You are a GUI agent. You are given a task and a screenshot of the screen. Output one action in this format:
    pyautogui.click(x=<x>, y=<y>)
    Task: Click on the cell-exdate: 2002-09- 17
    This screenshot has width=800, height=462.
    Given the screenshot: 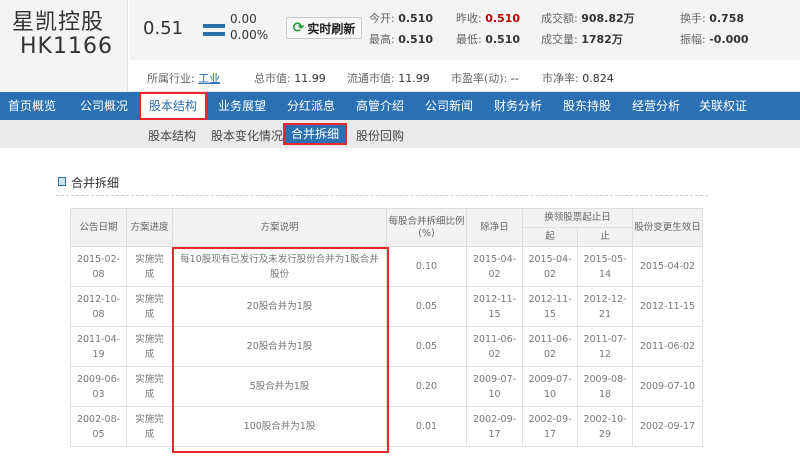 What is the action you would take?
    pyautogui.click(x=494, y=426)
    